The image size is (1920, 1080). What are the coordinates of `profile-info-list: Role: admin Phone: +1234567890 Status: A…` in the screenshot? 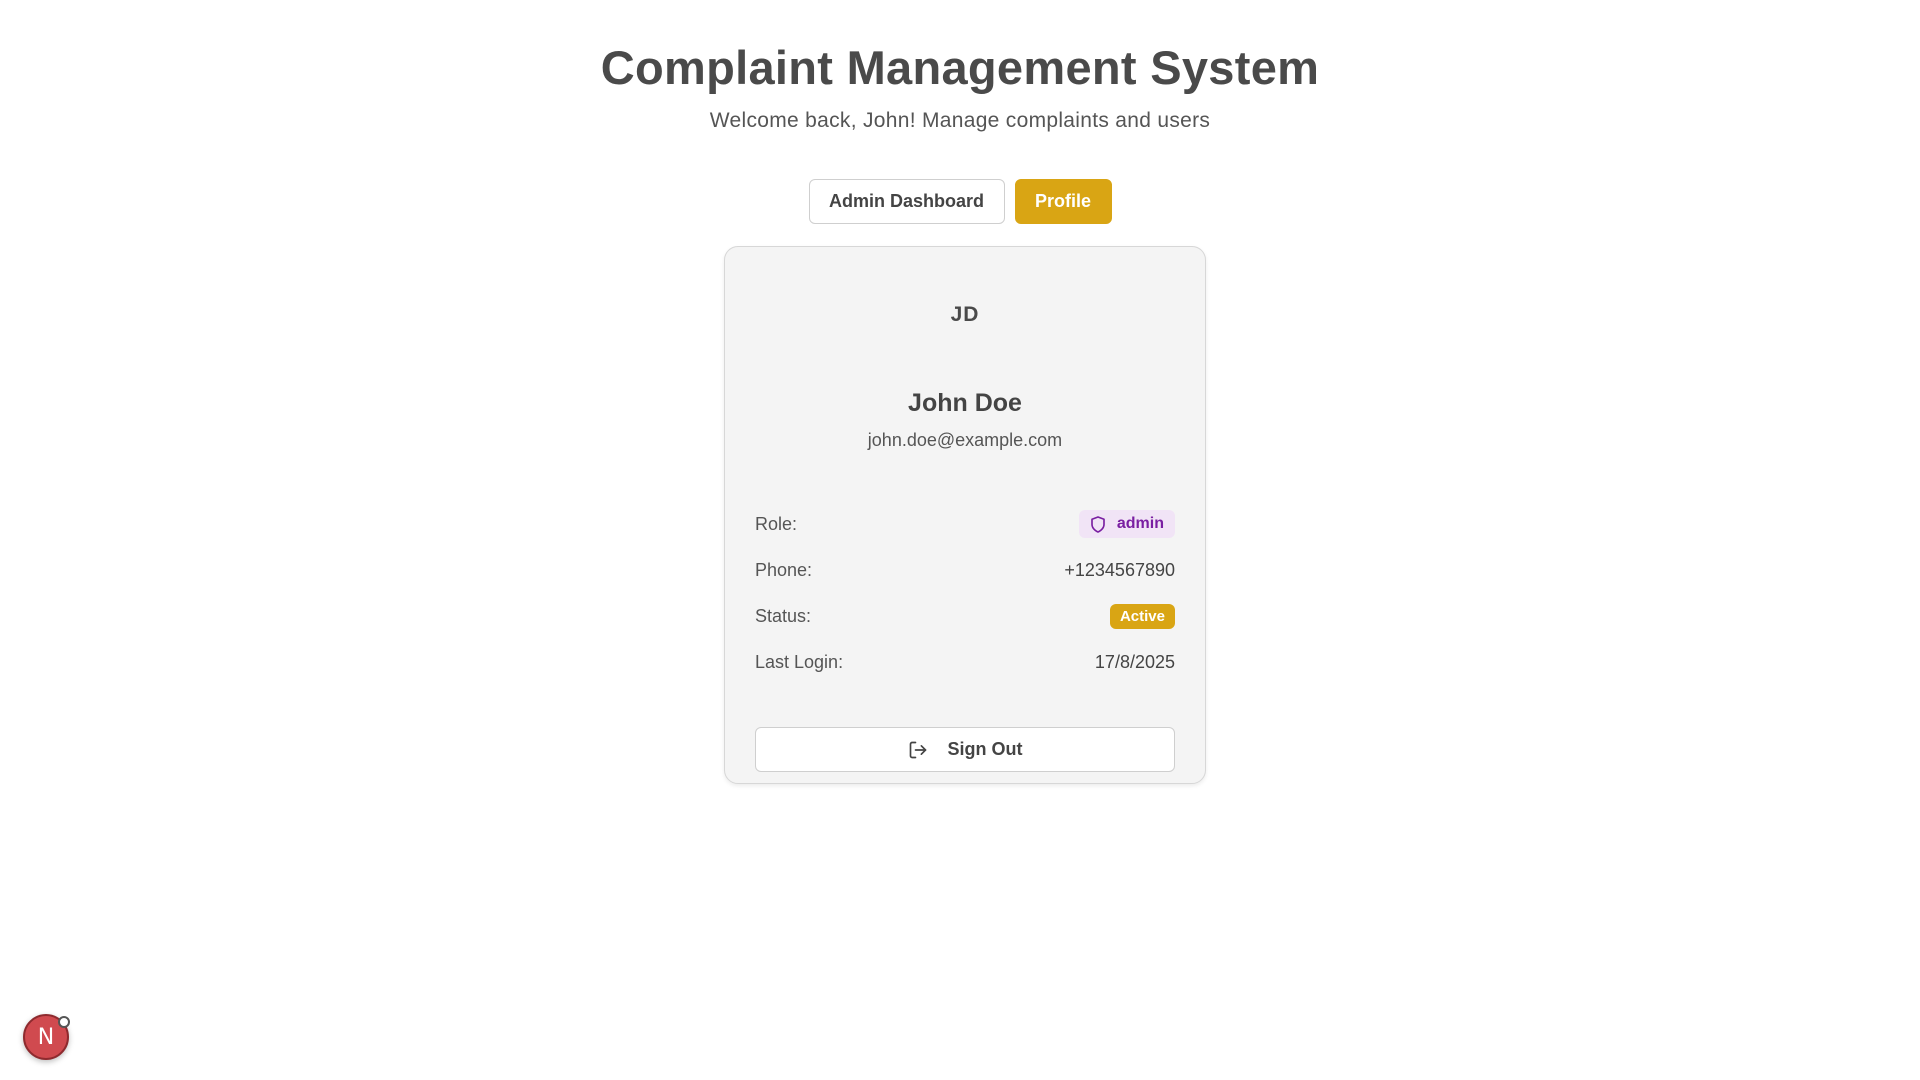 It's located at (965, 593).